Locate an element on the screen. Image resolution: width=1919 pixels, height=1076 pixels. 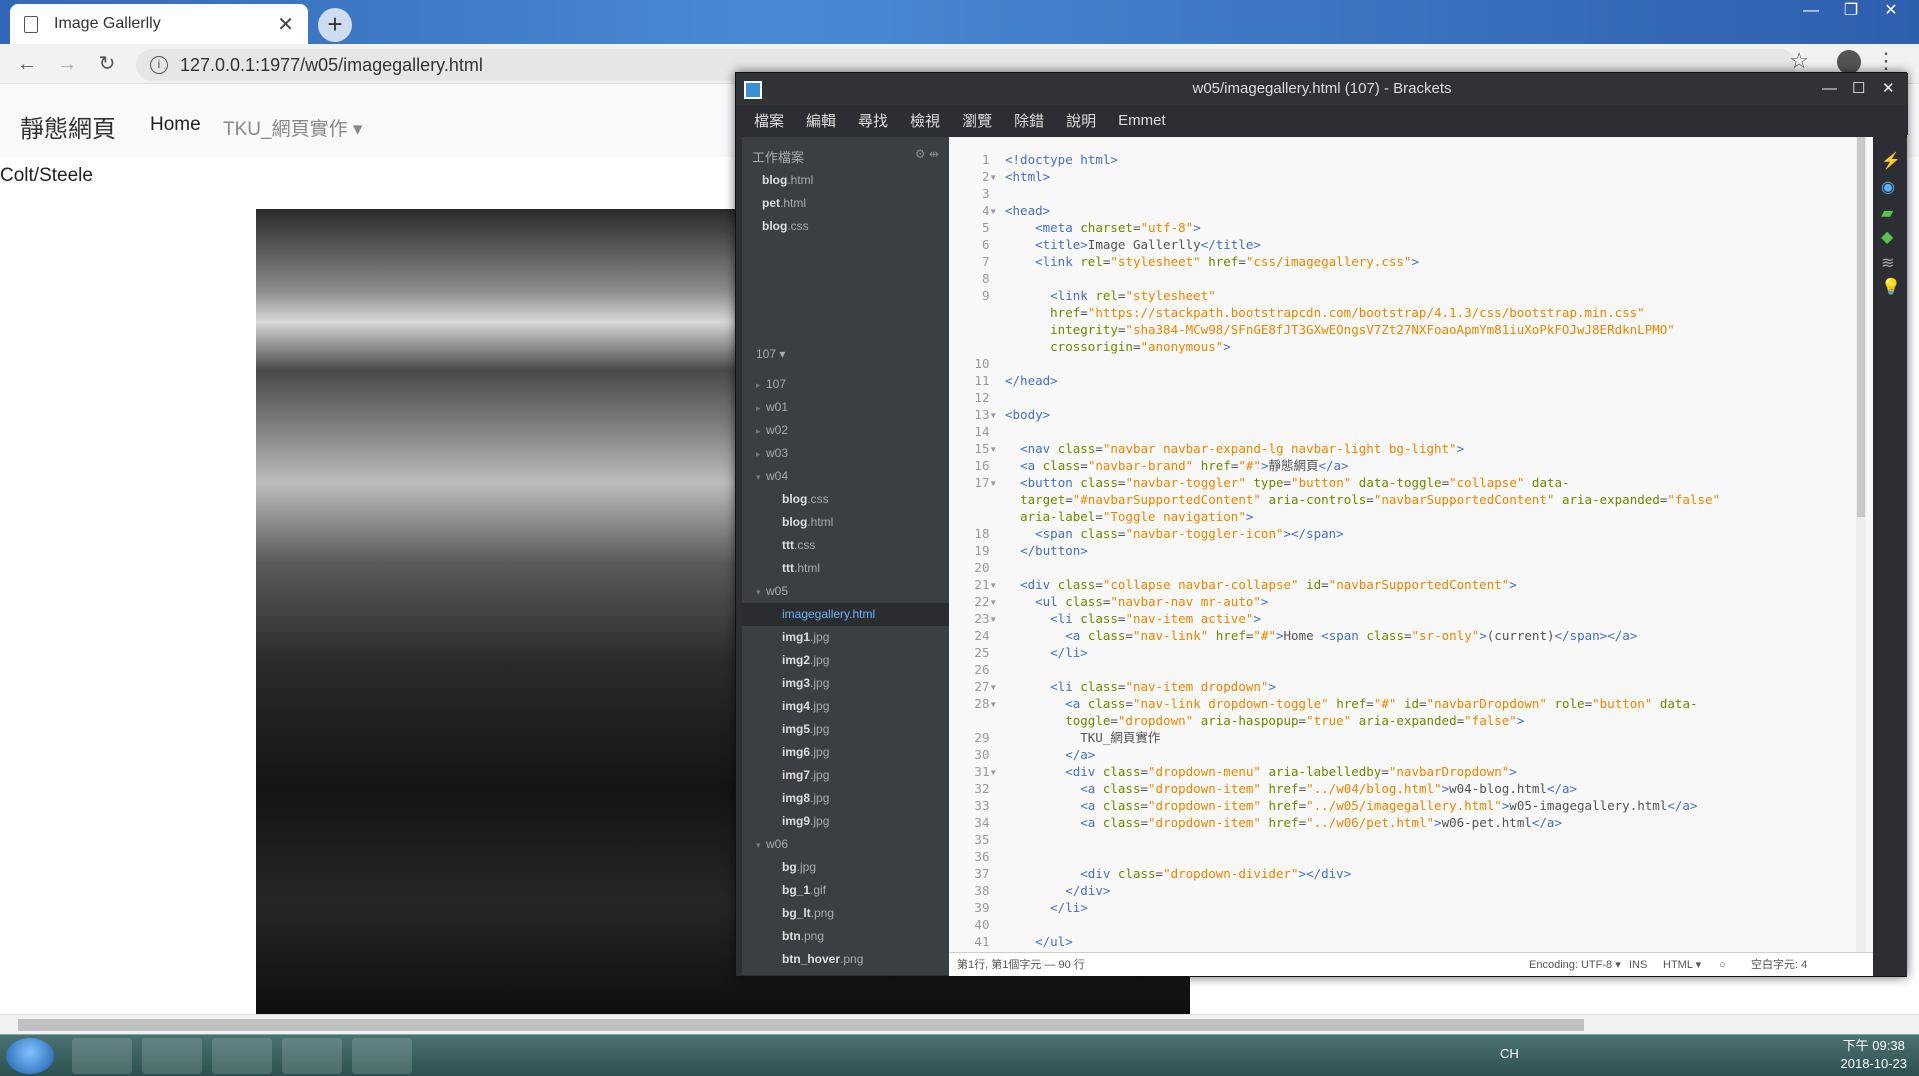
linter-icon: ○ is located at coordinates (1722, 965).